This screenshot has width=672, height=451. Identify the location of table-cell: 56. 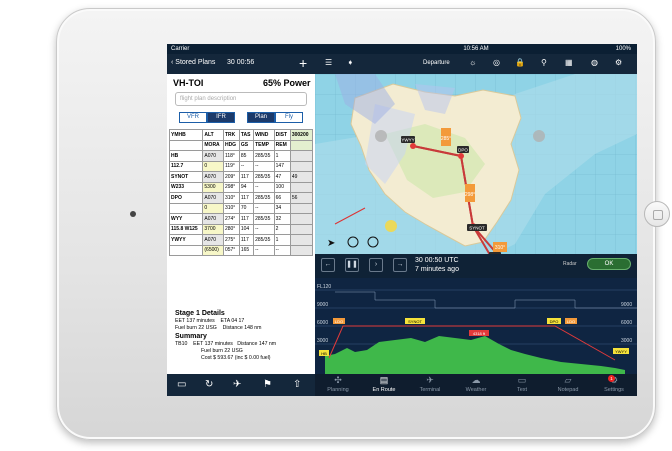
(301, 198).